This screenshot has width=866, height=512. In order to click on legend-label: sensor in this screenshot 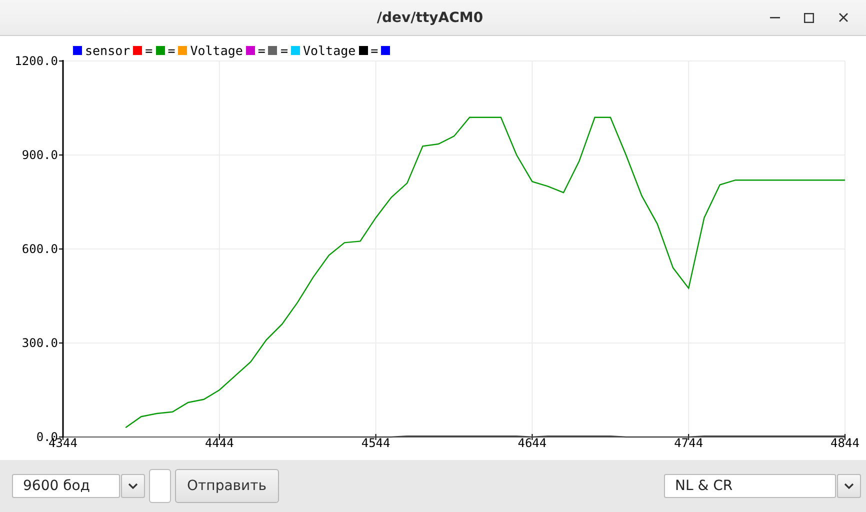, I will do `click(107, 50)`.